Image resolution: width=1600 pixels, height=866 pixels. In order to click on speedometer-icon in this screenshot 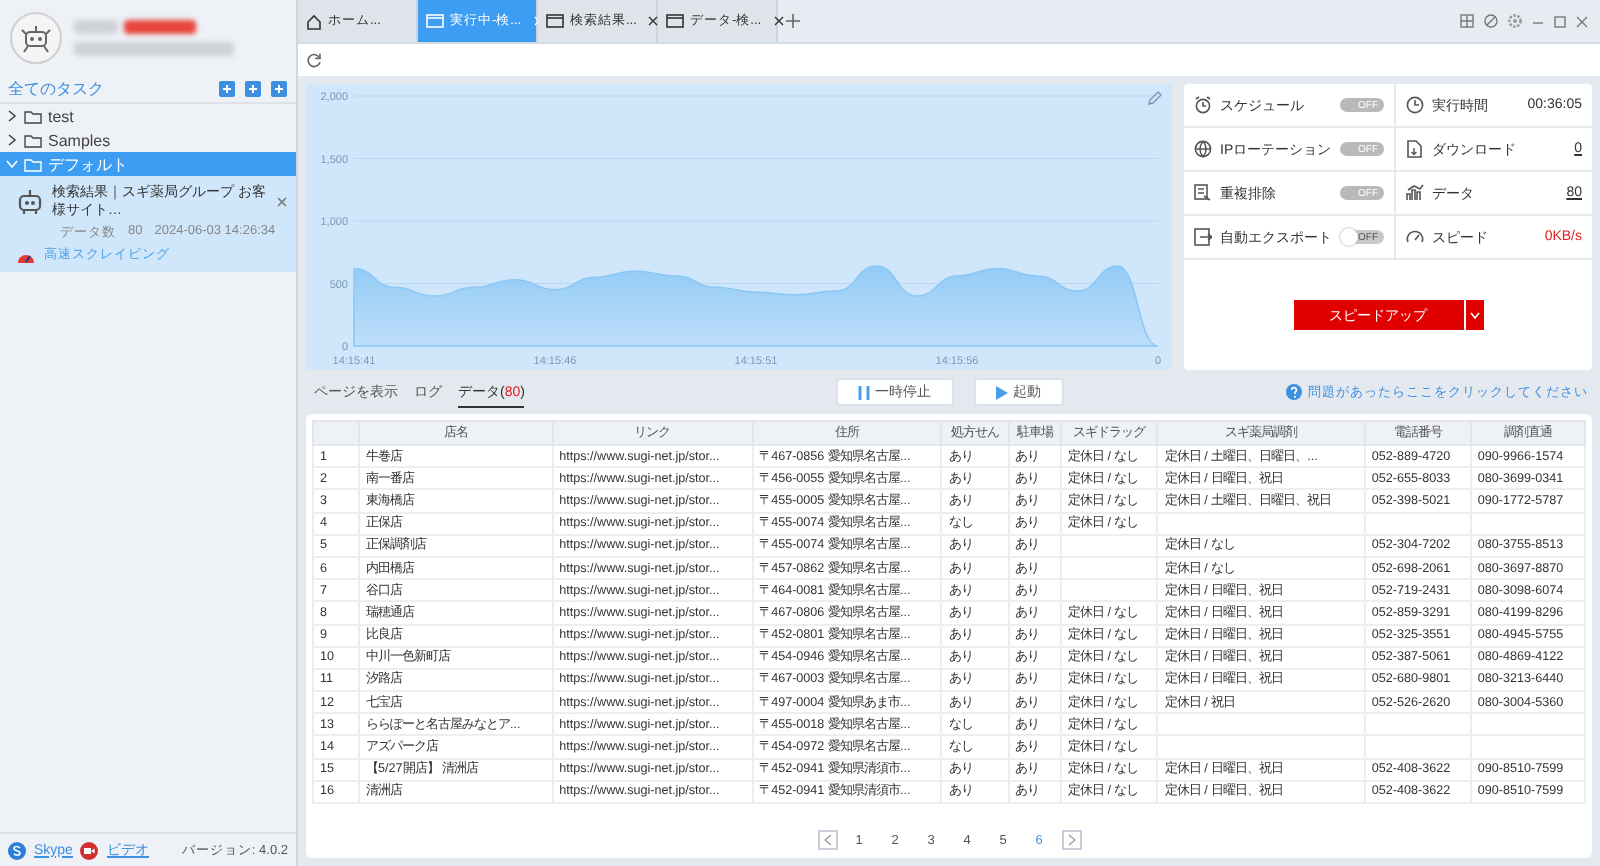, I will do `click(1415, 237)`.